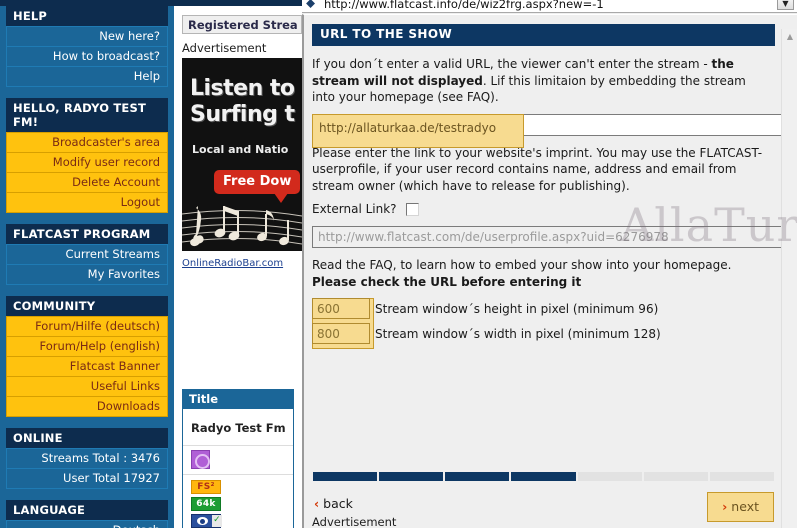  Describe the element at coordinates (206, 521) in the screenshot. I see `eye-icon: ✓` at that location.